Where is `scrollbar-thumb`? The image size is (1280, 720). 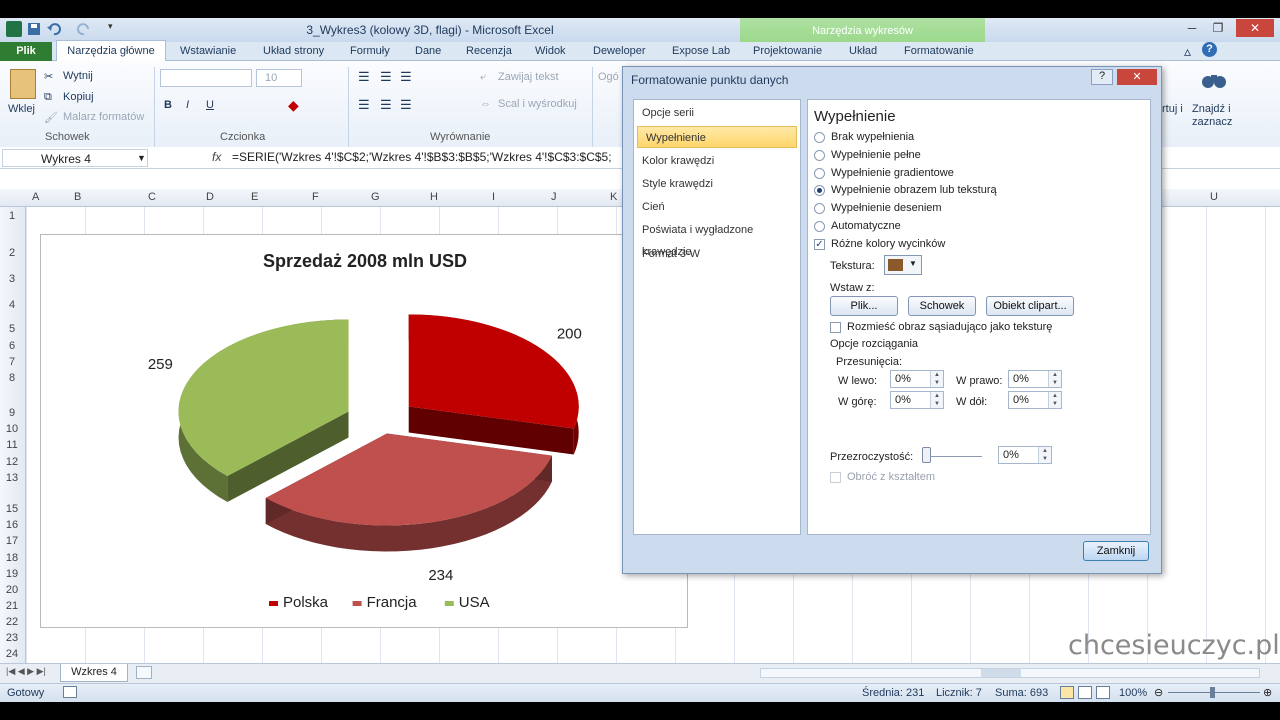
scrollbar-thumb is located at coordinates (1001, 673).